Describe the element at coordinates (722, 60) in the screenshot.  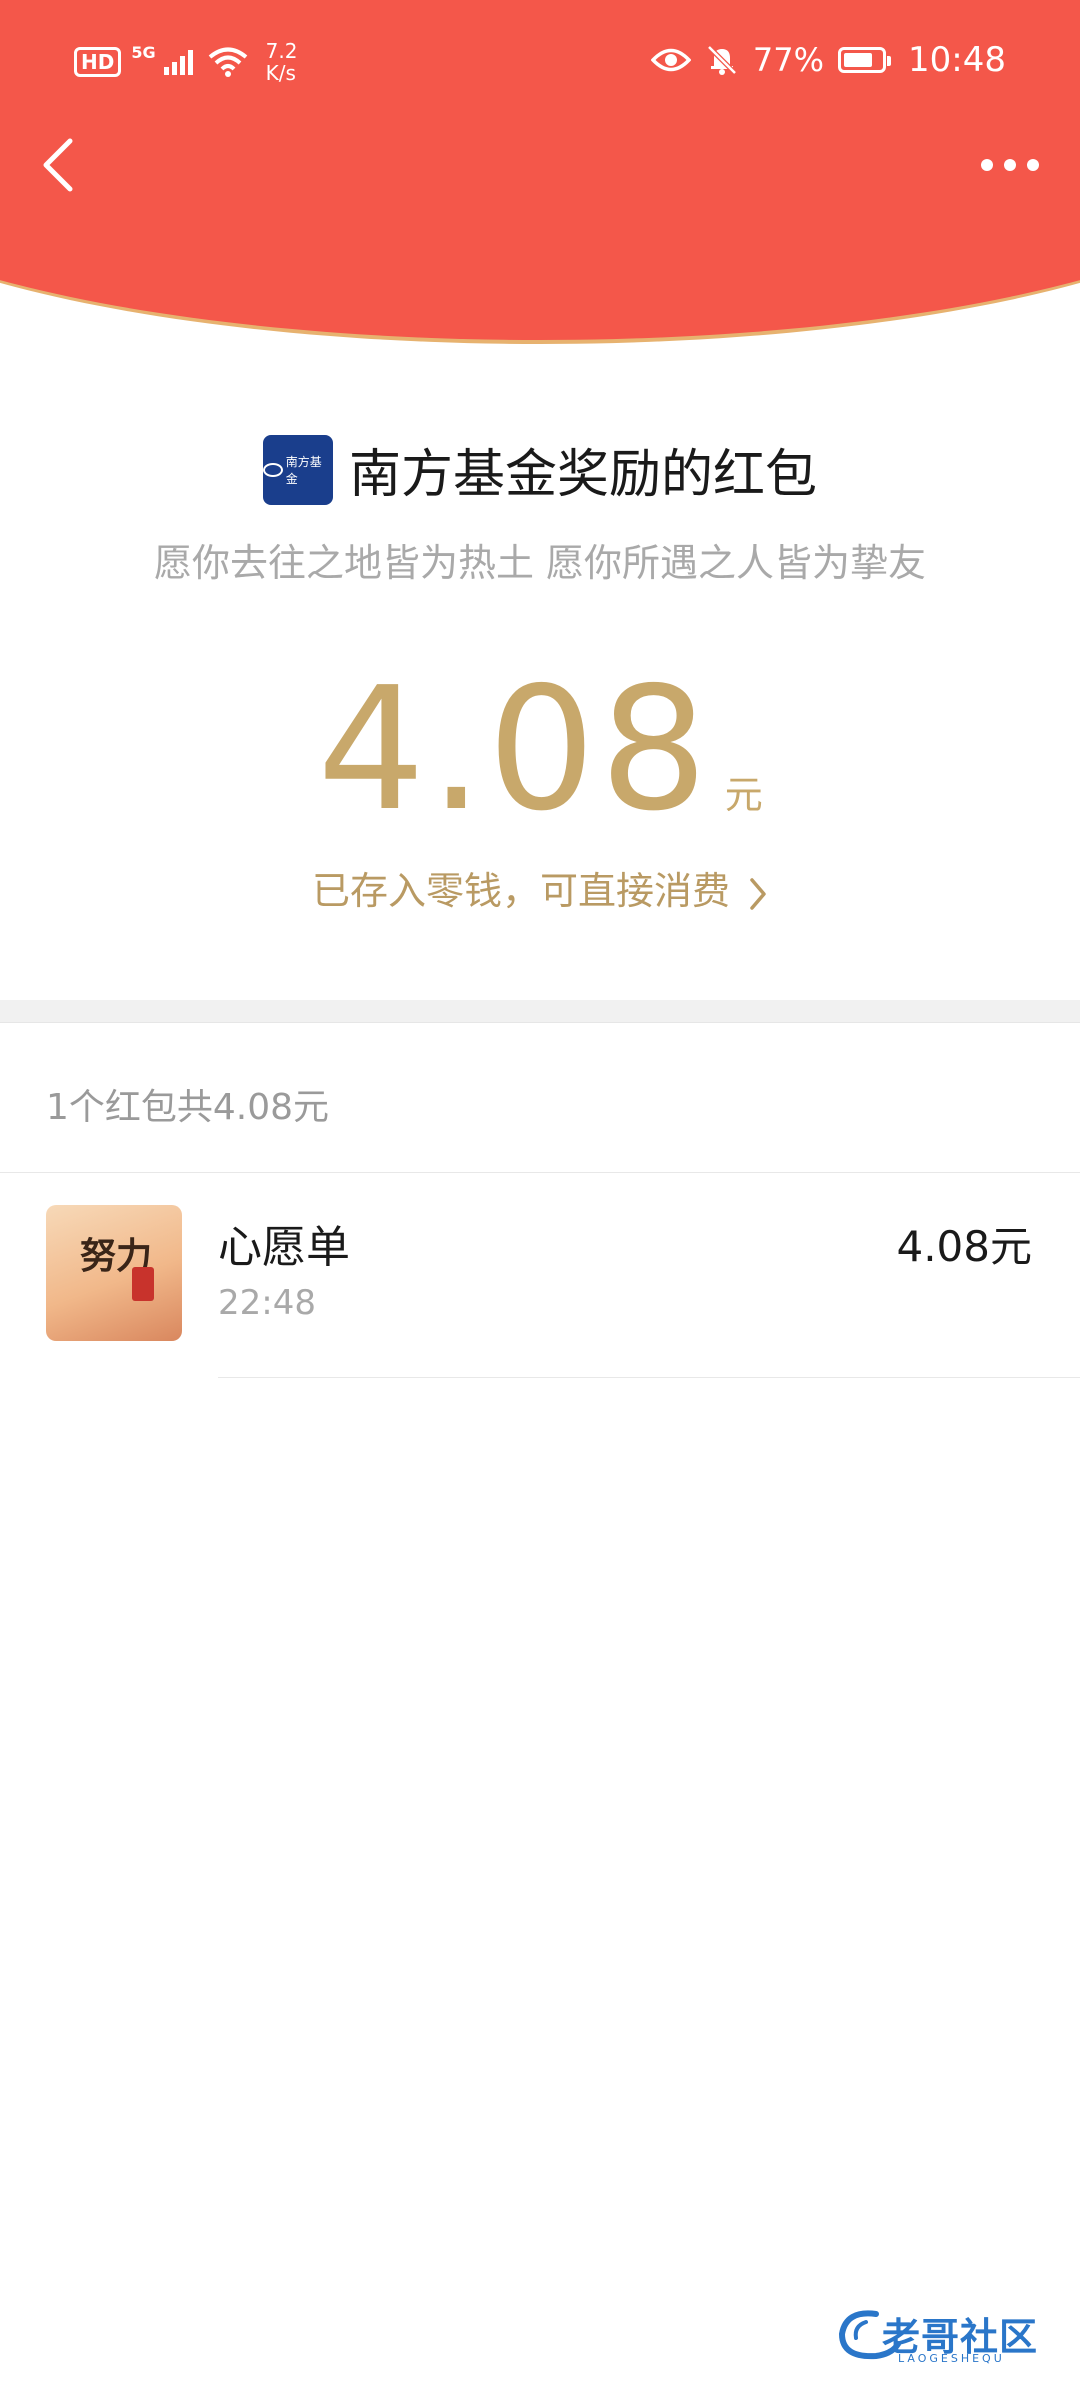
I see `bell-off-icon` at that location.